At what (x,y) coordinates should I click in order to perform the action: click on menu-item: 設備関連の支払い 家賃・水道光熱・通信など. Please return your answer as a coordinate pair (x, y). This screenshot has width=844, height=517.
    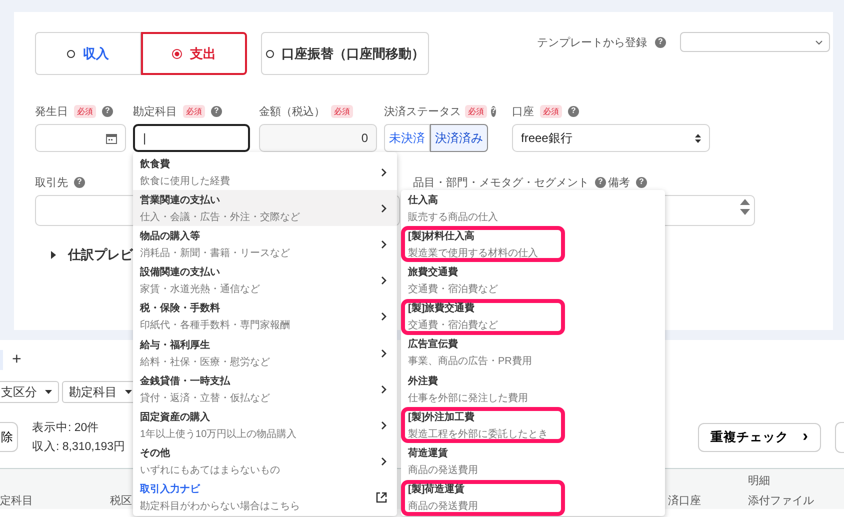
    Looking at the image, I should click on (265, 280).